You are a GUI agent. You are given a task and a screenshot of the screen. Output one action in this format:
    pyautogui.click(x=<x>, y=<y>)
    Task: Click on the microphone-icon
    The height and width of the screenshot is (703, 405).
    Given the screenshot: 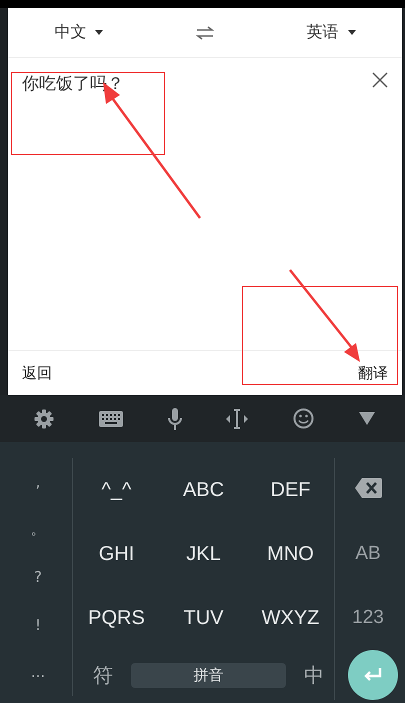 What is the action you would take?
    pyautogui.click(x=175, y=419)
    